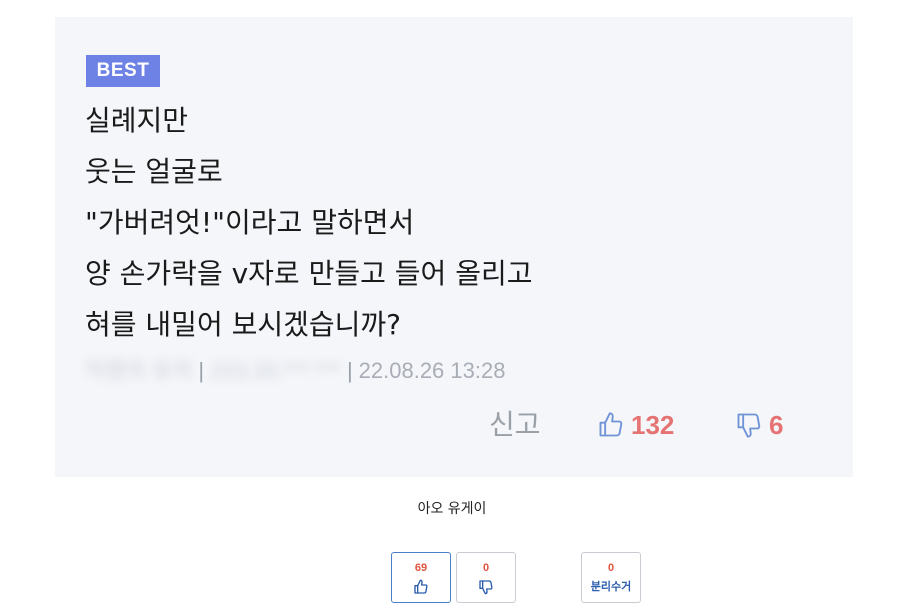 The height and width of the screenshot is (615, 904). What do you see at coordinates (515, 425) in the screenshot?
I see `report-button: 신고` at bounding box center [515, 425].